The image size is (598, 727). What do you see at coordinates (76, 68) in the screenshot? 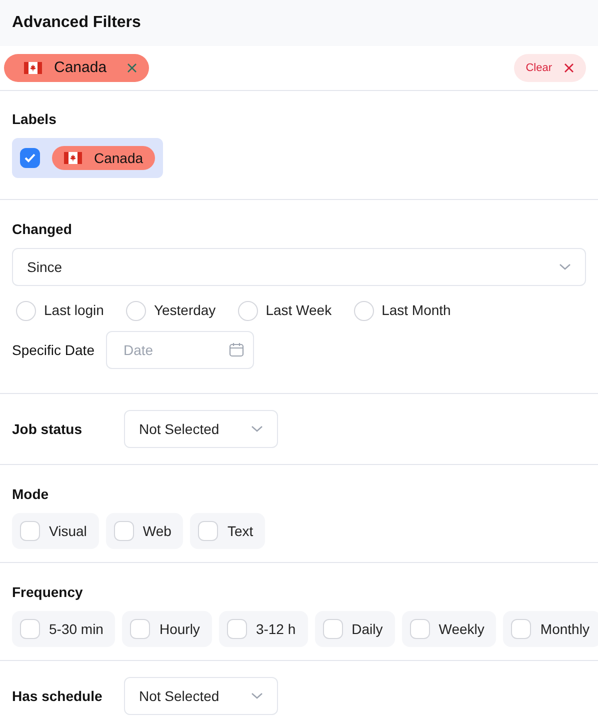
I see `filter-chip: Canada` at bounding box center [76, 68].